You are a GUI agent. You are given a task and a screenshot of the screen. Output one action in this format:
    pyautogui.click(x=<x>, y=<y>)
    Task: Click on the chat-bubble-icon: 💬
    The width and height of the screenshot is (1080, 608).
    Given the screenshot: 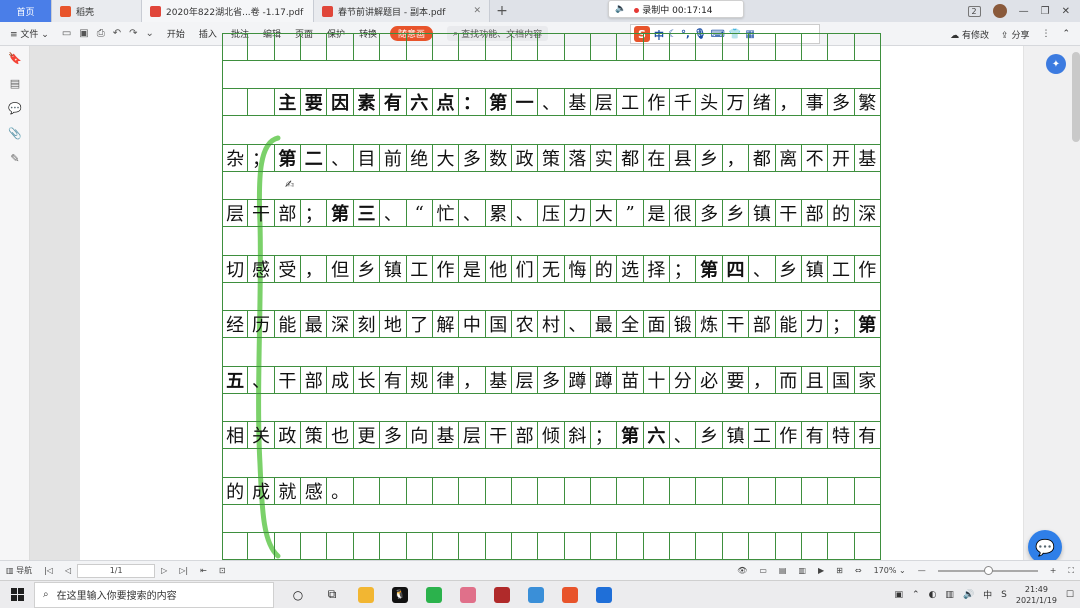 What is the action you would take?
    pyautogui.click(x=1045, y=547)
    